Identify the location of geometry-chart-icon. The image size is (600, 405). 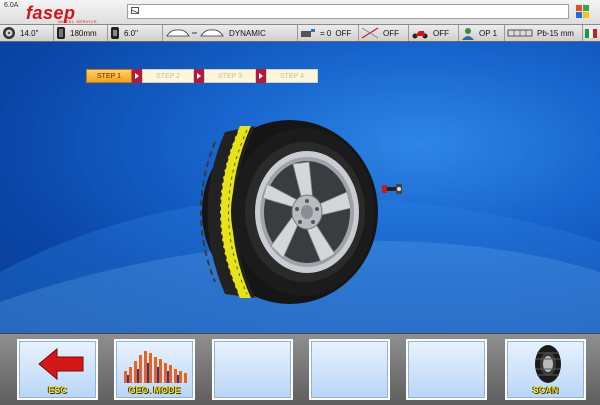
(155, 367).